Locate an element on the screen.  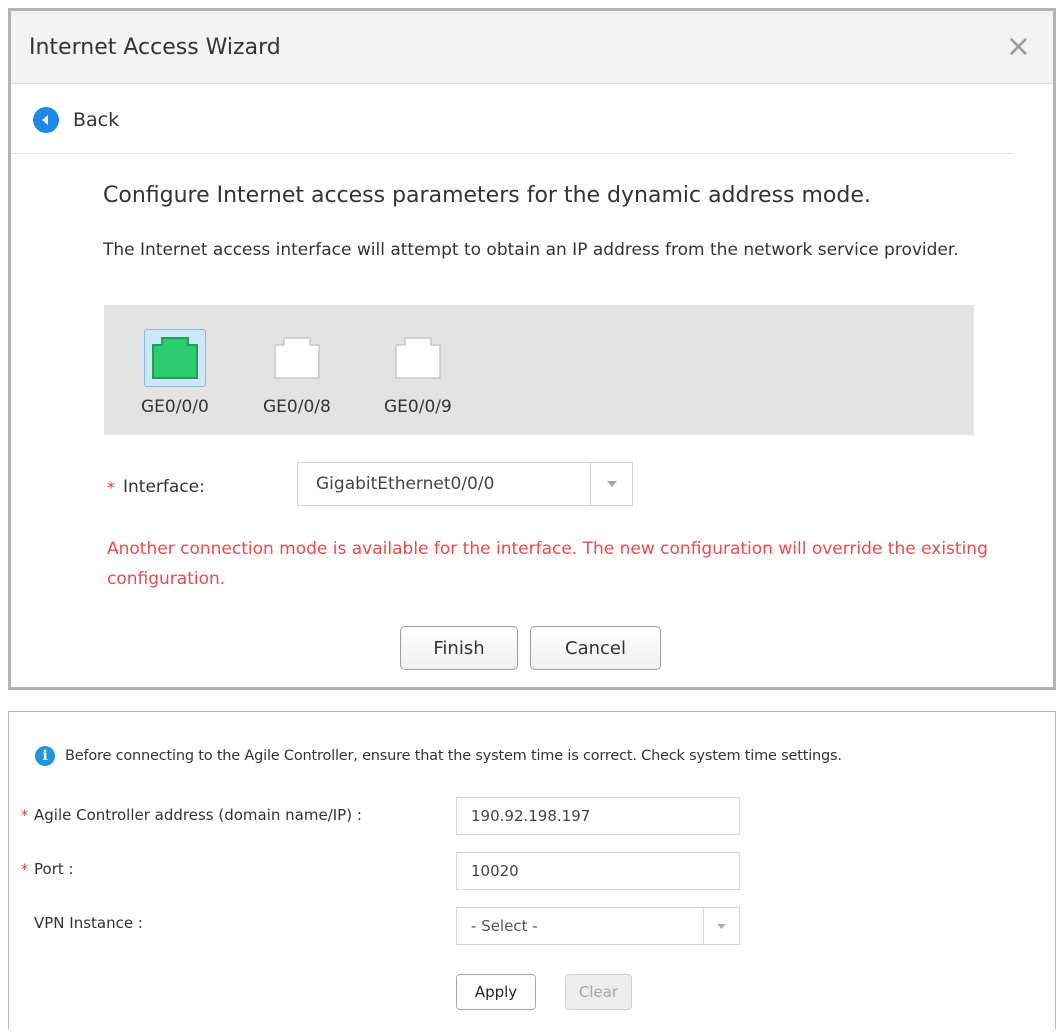
back-button: Back is located at coordinates (76, 120).